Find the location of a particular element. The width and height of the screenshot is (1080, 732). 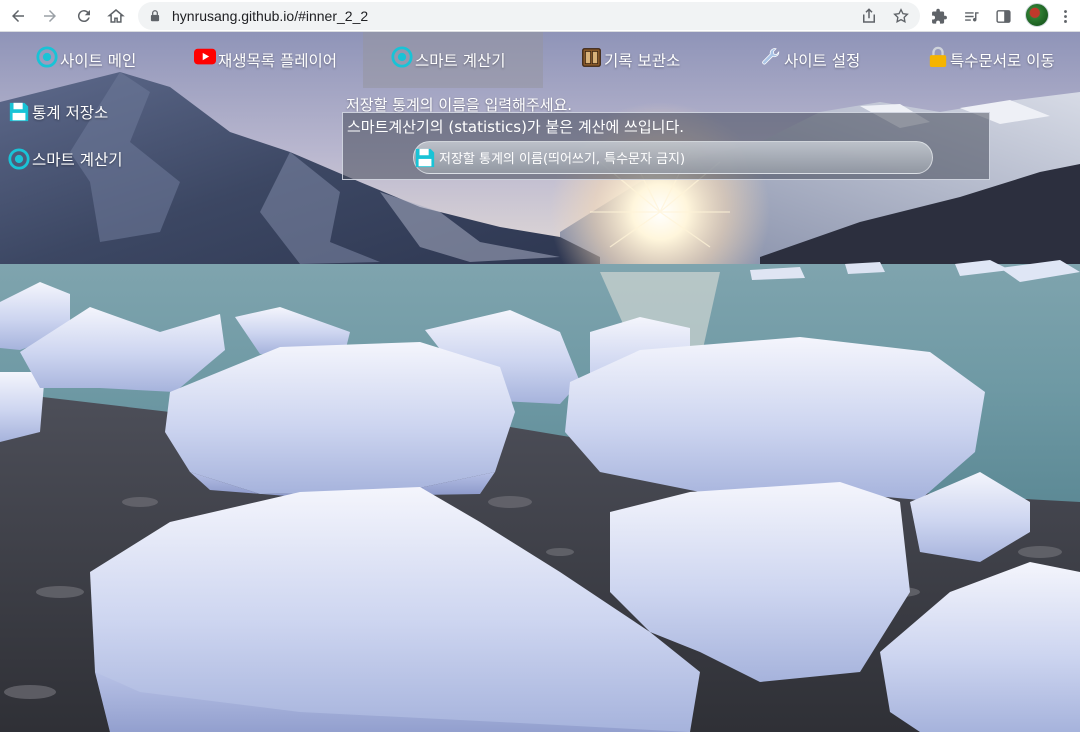

home-icon is located at coordinates (116, 16).